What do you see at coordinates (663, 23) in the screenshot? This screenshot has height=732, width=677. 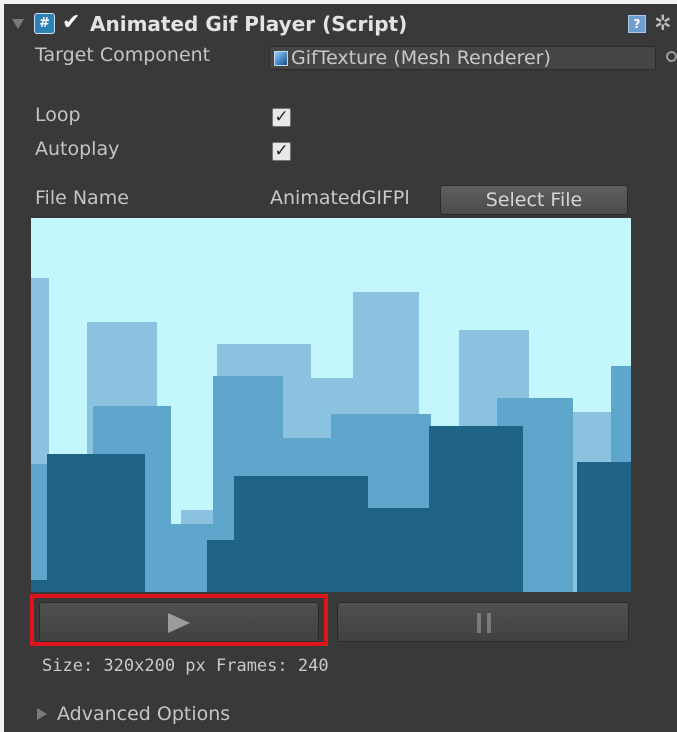 I see `gear-icon: ✲` at bounding box center [663, 23].